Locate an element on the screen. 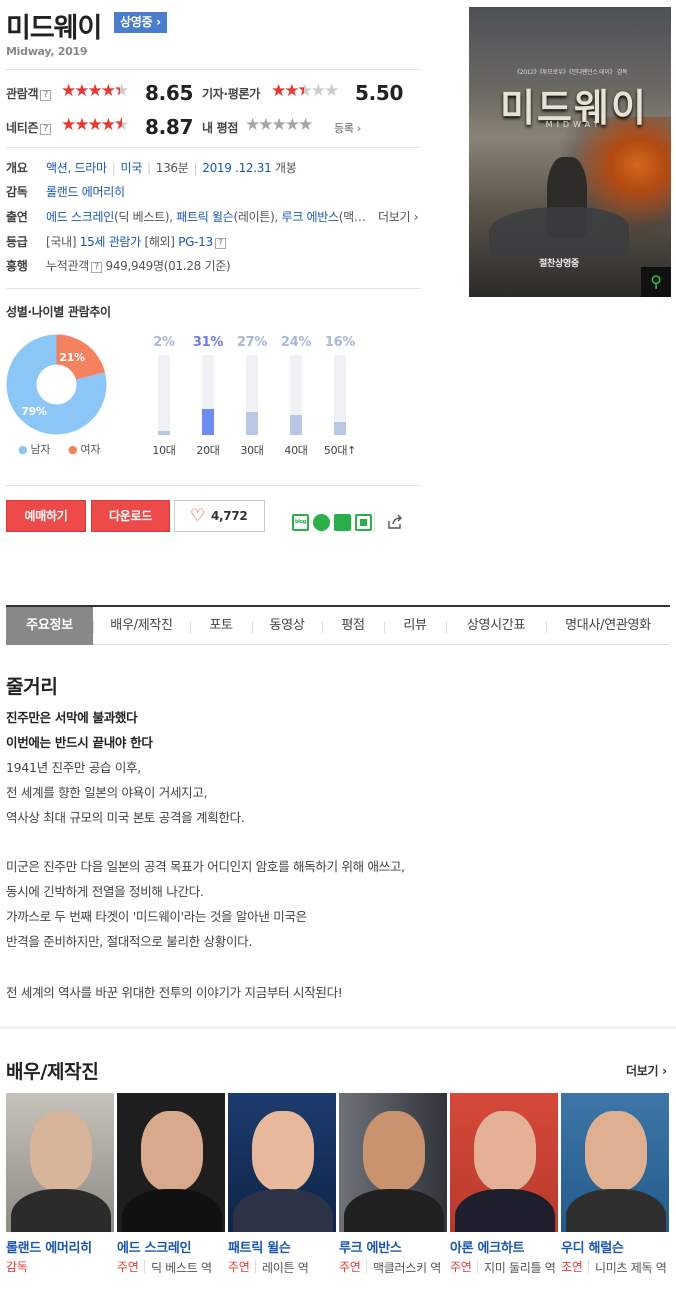 This screenshot has height=1297, width=676. actor-link: 패트릭 윌슨 is located at coordinates (205, 217).